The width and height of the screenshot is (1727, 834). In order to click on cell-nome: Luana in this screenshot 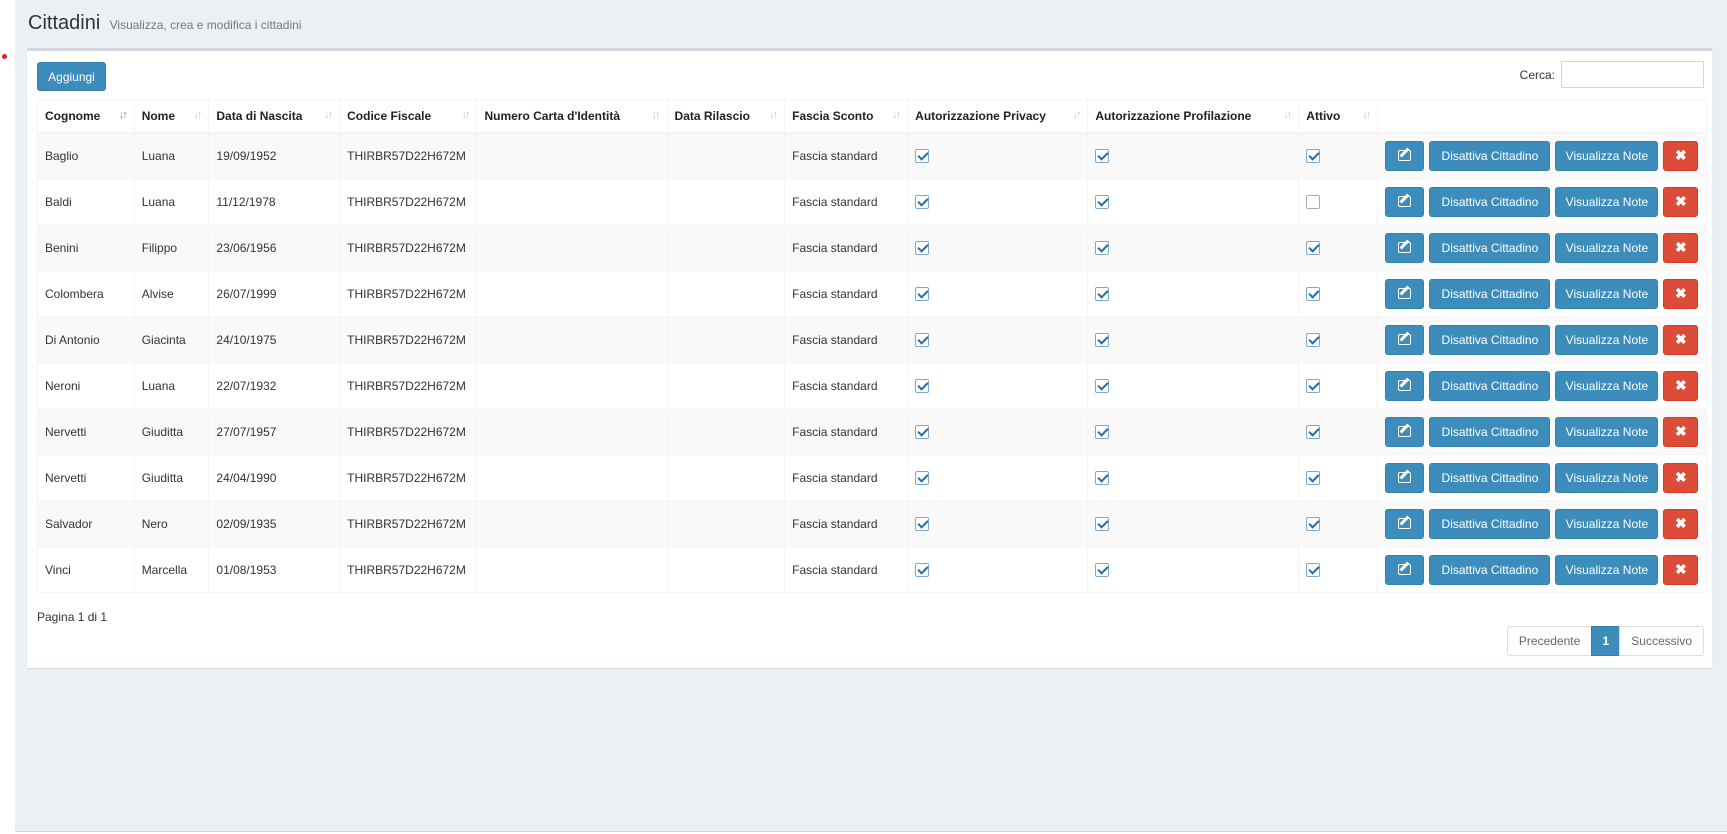, I will do `click(171, 155)`.